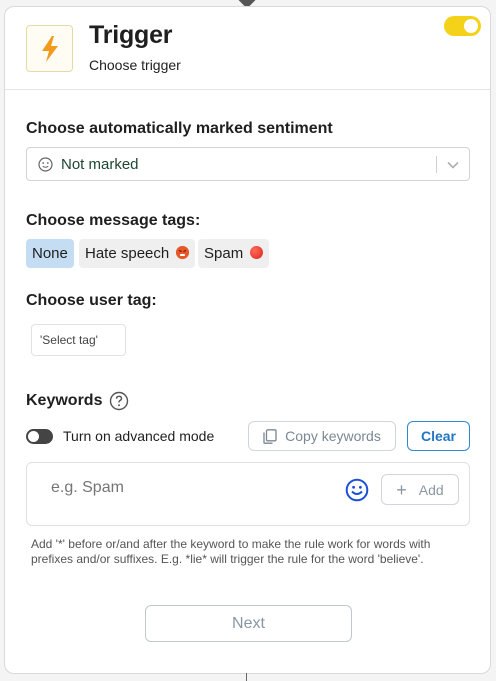  What do you see at coordinates (78, 340) in the screenshot?
I see `user-tag-select: 'Select tag'` at bounding box center [78, 340].